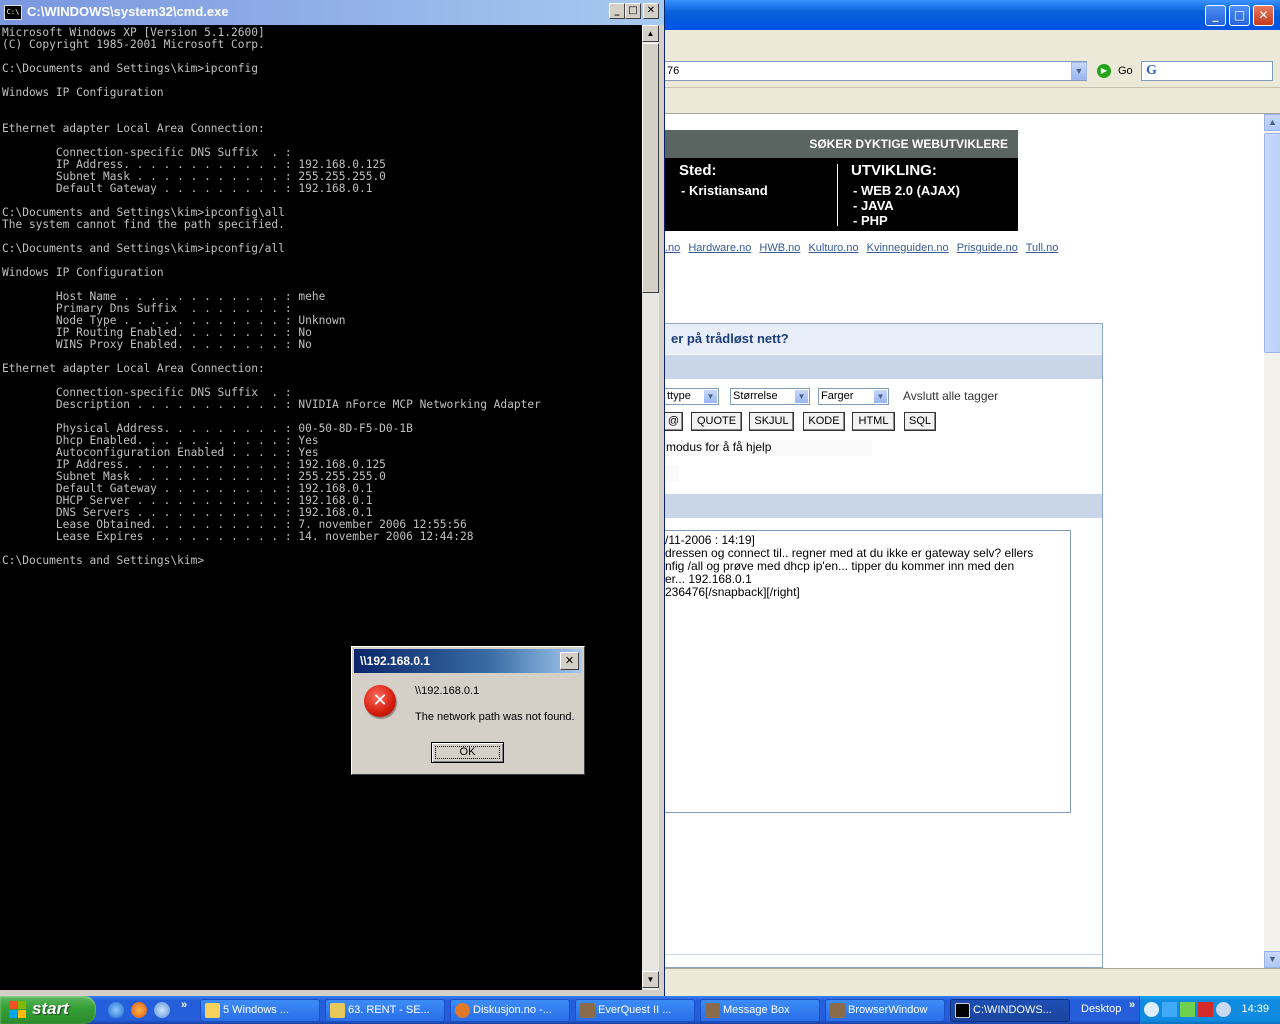 This screenshot has width=1280, height=1024. I want to click on browser-navigation-bar: 76 ▼ ▶ Go G, so click(972, 72).